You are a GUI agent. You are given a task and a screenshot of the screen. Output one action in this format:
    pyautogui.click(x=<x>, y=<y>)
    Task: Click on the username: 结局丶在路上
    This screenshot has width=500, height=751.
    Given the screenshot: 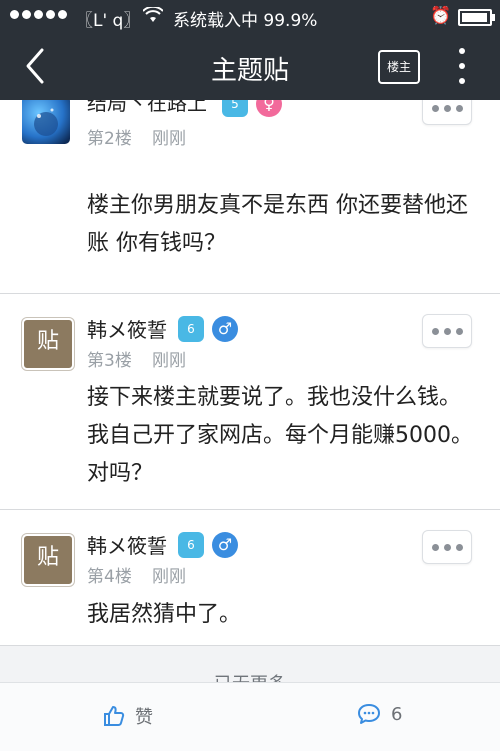 What is the action you would take?
    pyautogui.click(x=147, y=108)
    